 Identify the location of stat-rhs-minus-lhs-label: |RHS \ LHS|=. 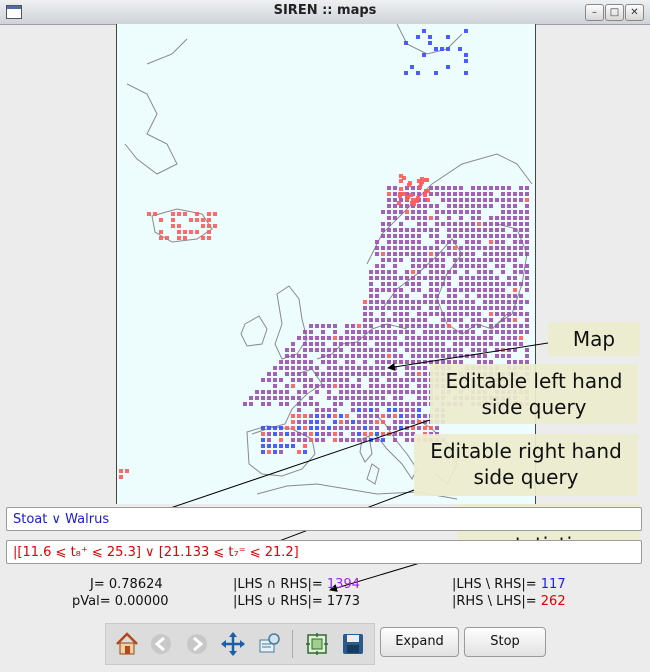
(494, 601).